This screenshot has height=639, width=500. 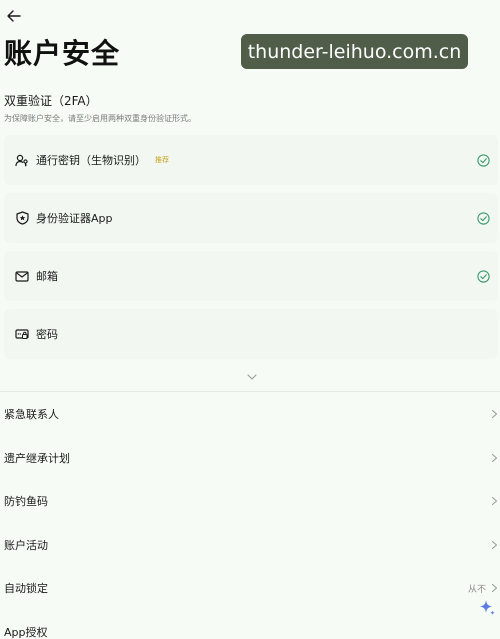 I want to click on authenticator-icon, so click(x=22, y=218).